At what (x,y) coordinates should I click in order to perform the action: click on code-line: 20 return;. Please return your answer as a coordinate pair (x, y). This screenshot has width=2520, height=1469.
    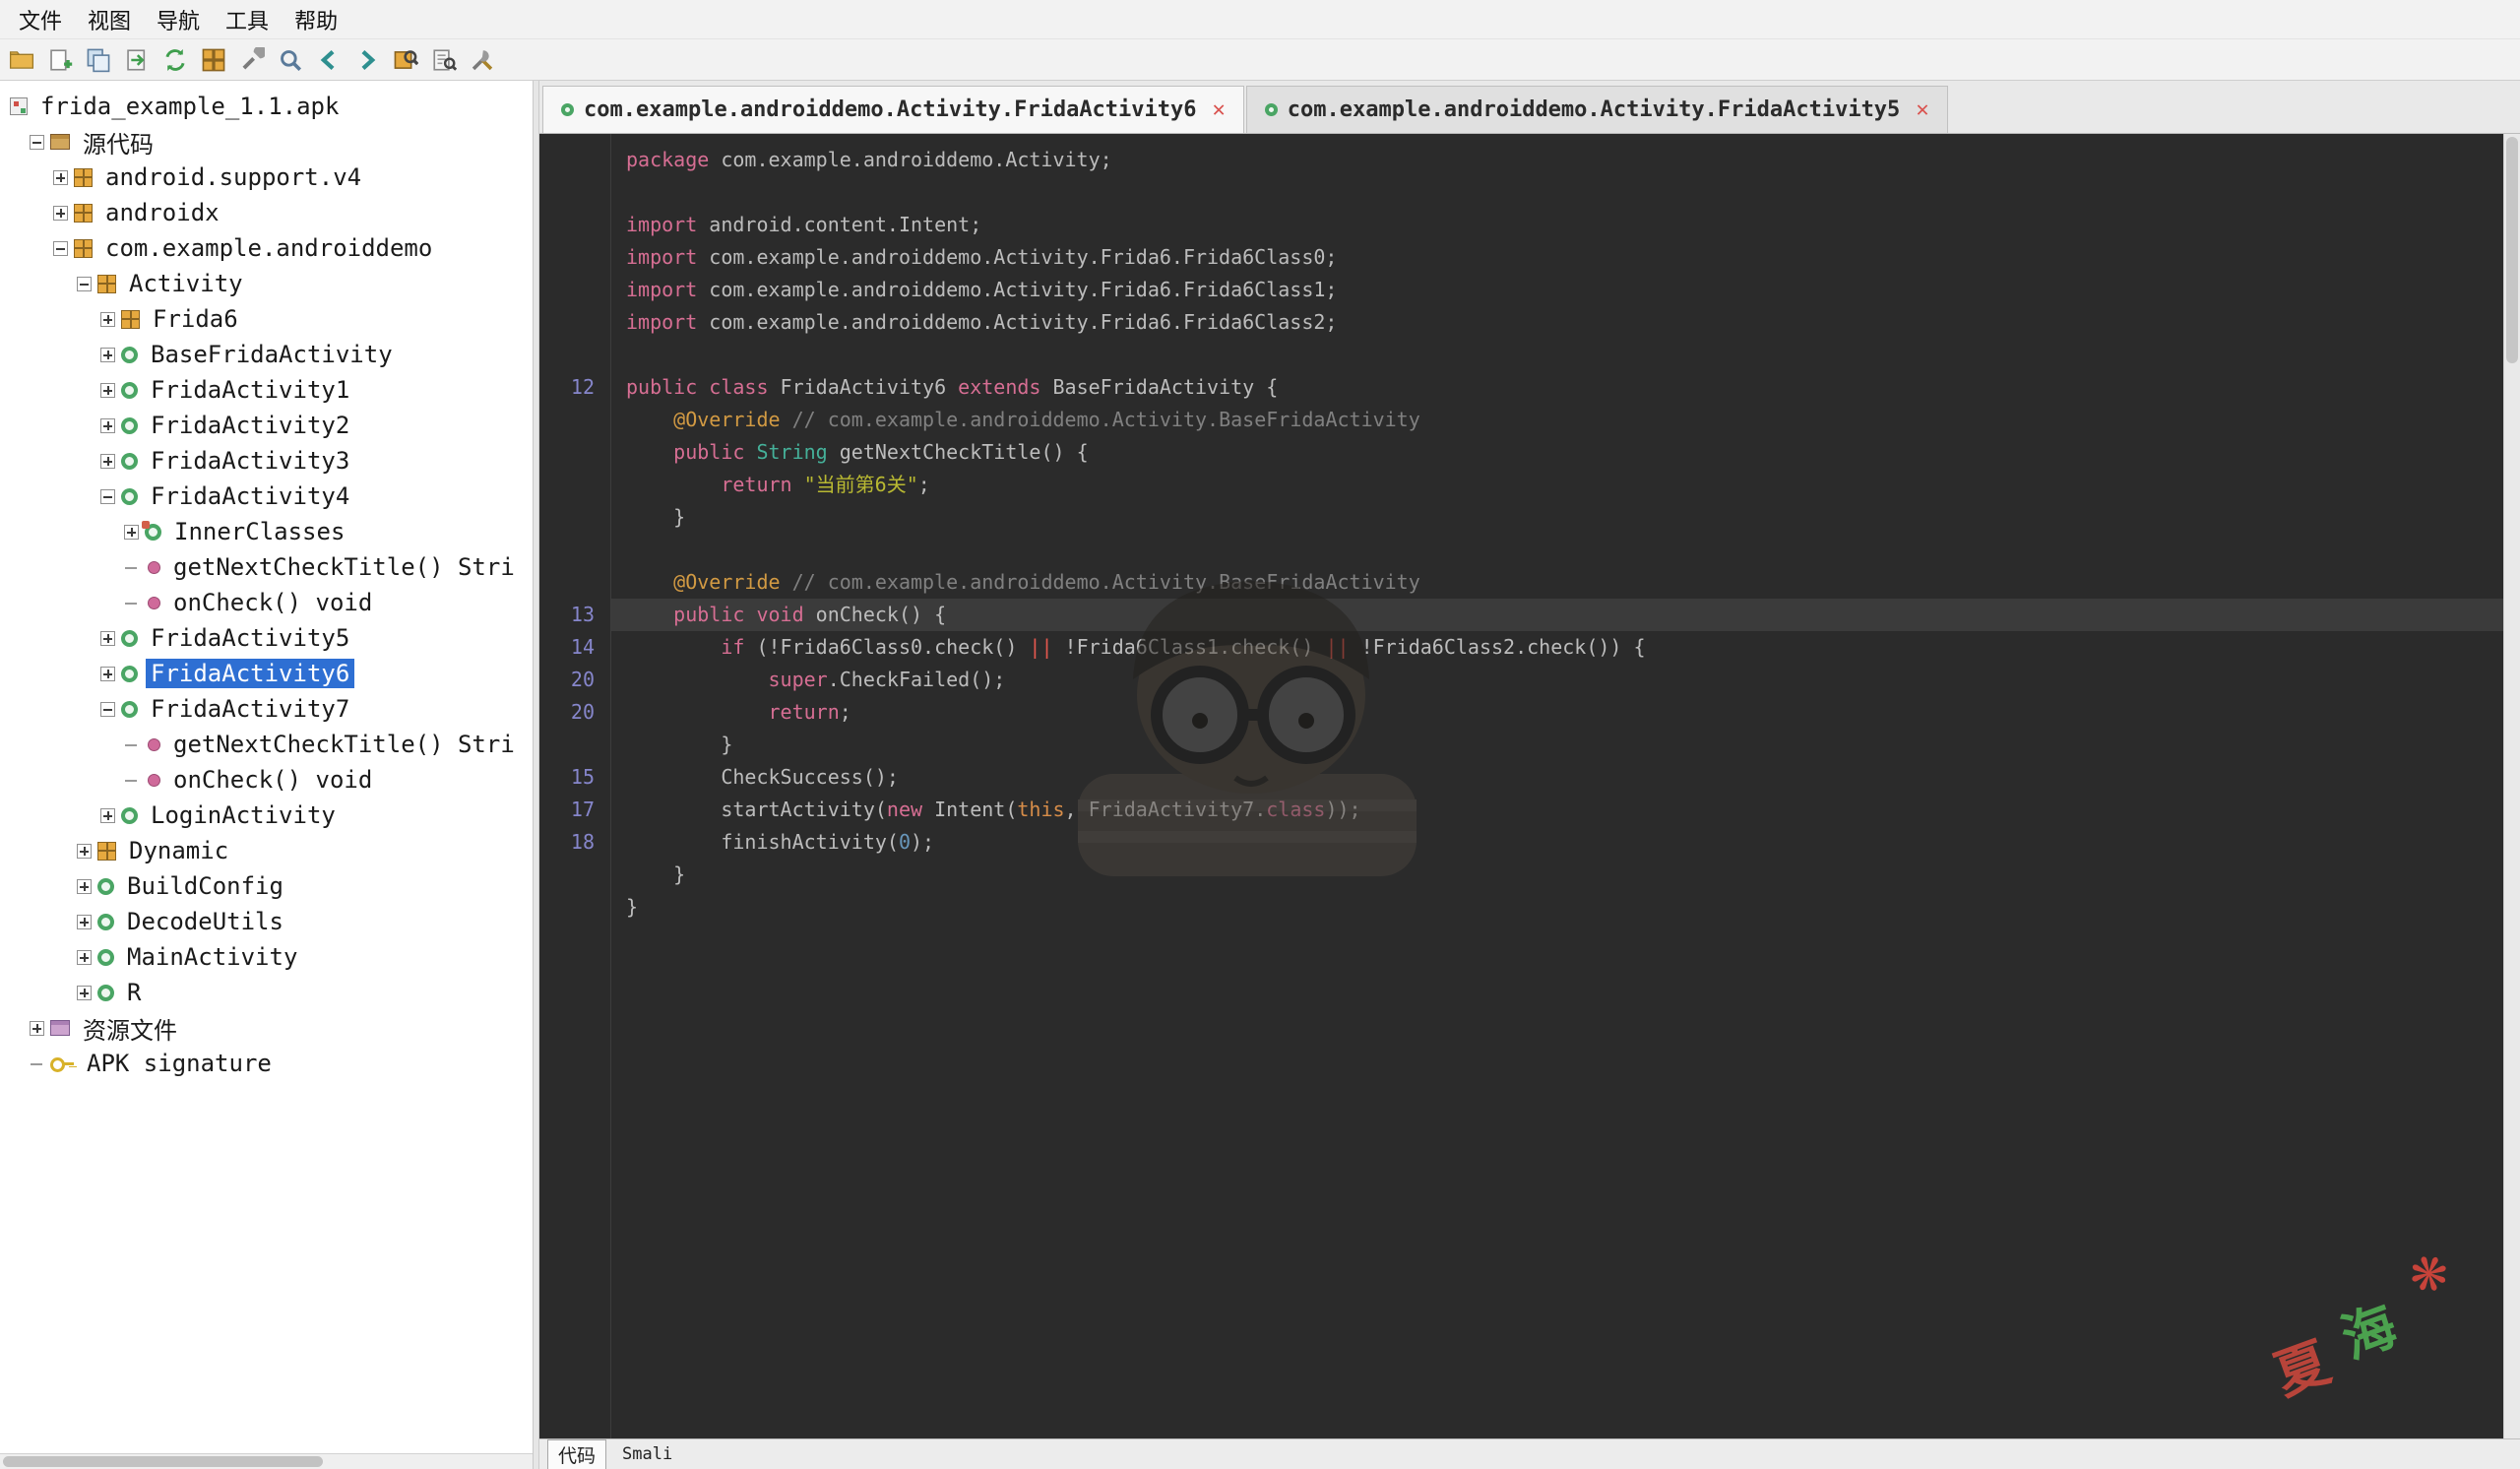
    Looking at the image, I should click on (1521, 713).